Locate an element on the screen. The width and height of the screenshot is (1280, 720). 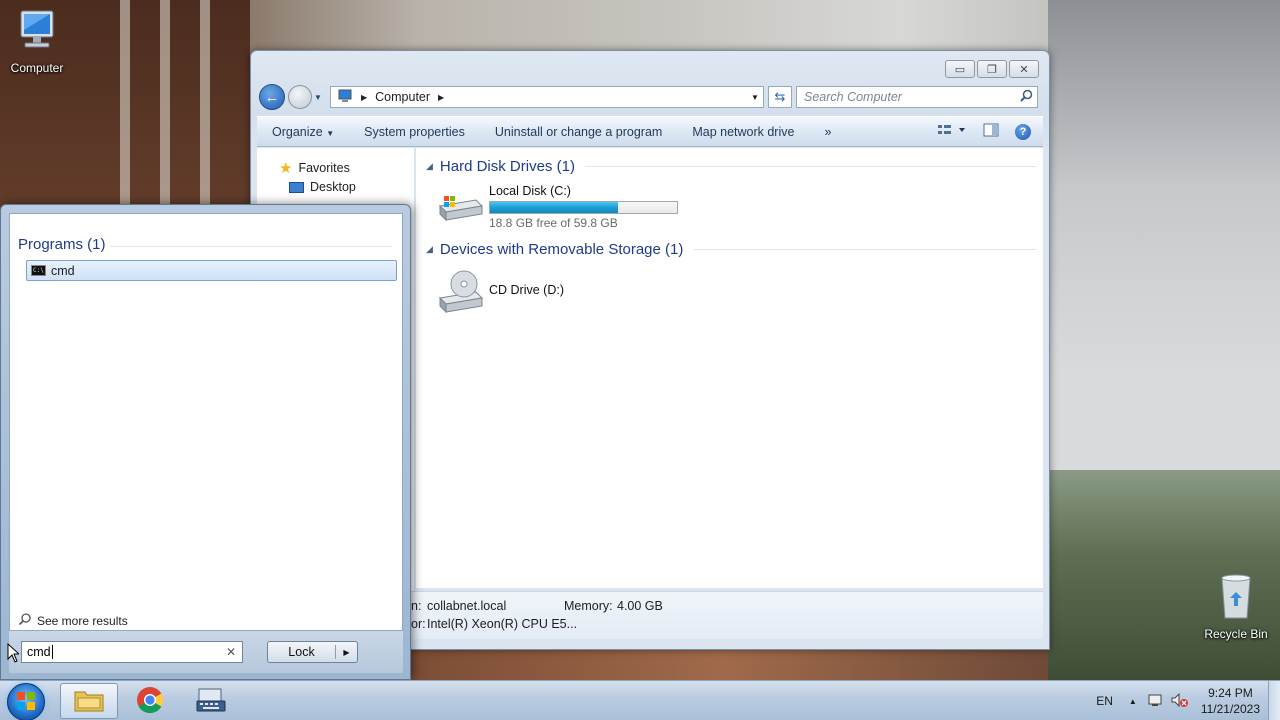
hard-drive-icon is located at coordinates (460, 208).